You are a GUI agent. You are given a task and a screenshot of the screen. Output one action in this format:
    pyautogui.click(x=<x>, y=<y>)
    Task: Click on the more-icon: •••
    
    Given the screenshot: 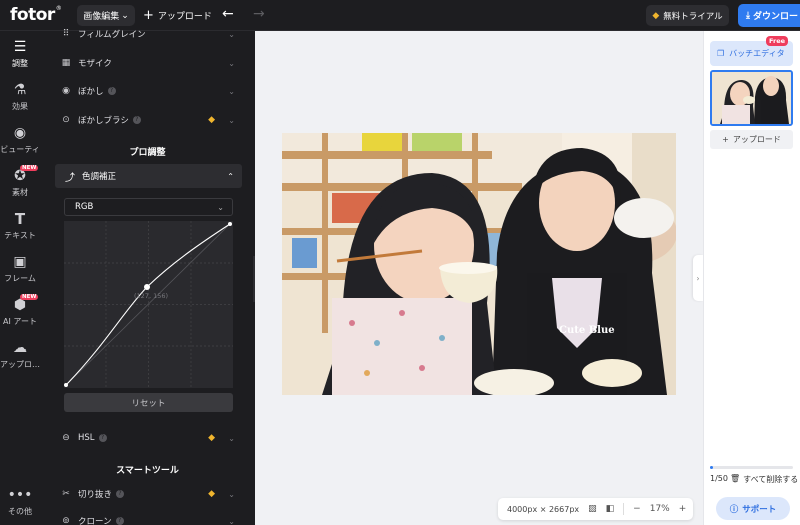 What is the action you would take?
    pyautogui.click(x=20, y=495)
    